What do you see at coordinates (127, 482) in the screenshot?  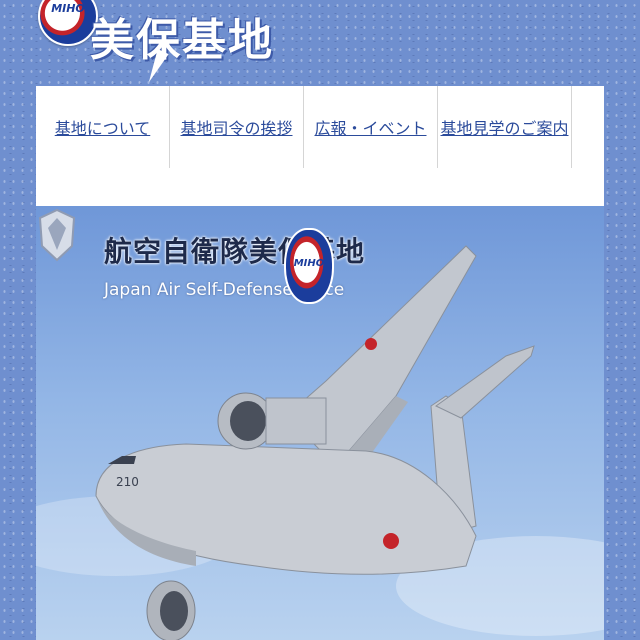 I see `aircraft-number: 210` at bounding box center [127, 482].